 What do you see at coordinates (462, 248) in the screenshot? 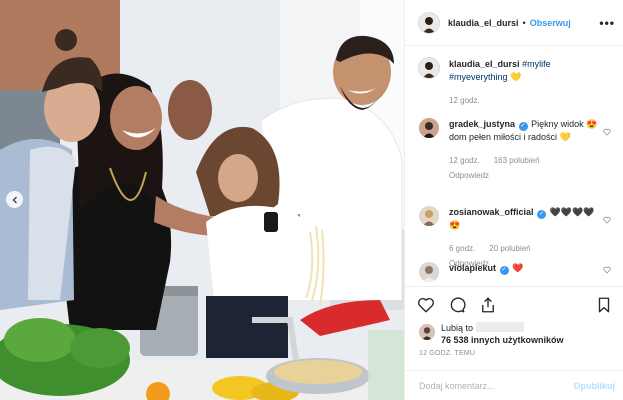
I see `comment-age: 6 godz.` at bounding box center [462, 248].